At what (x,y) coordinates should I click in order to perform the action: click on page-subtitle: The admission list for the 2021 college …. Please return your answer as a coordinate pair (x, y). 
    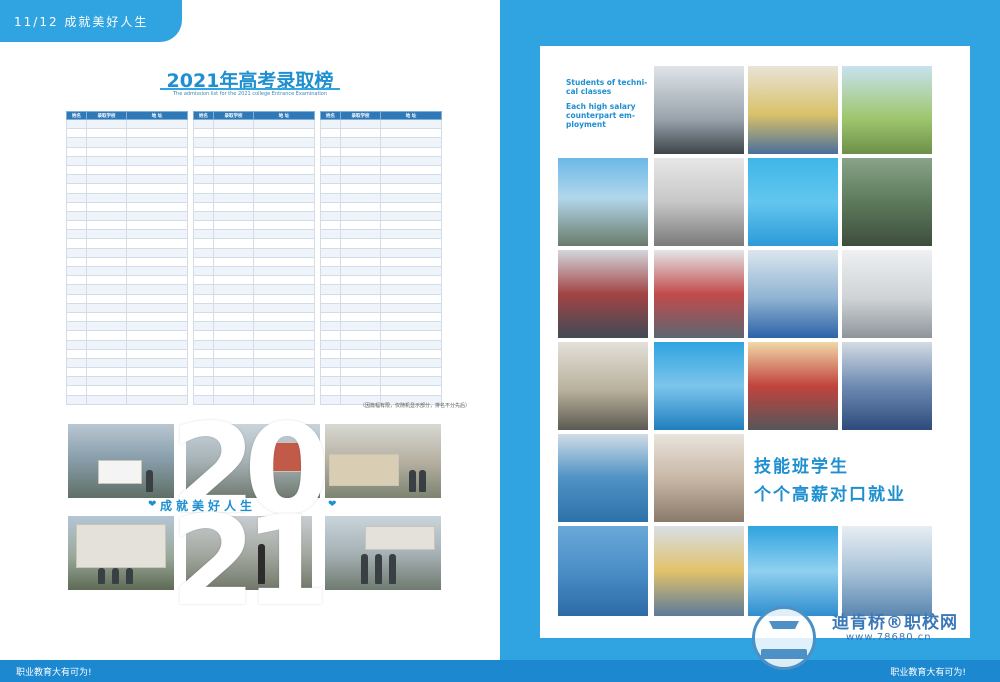
    Looking at the image, I should click on (250, 94).